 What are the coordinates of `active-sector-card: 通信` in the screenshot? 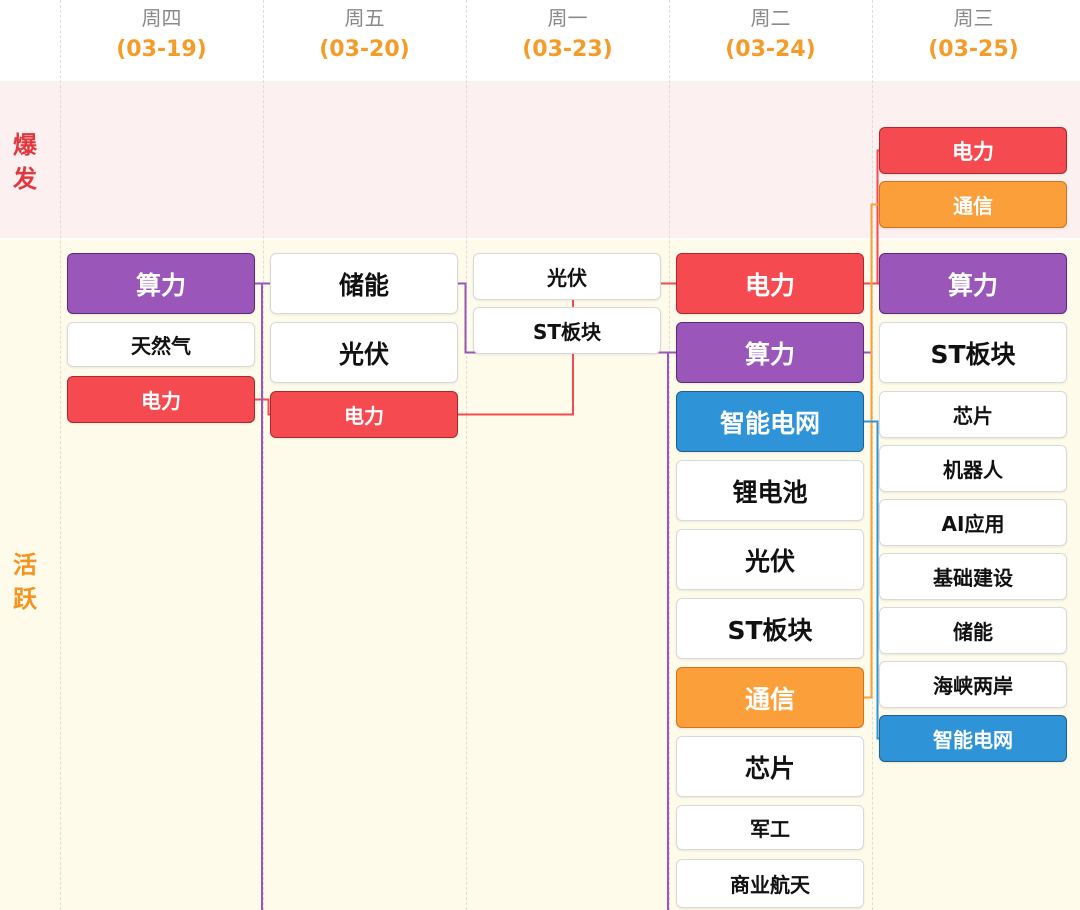 It's located at (770, 697).